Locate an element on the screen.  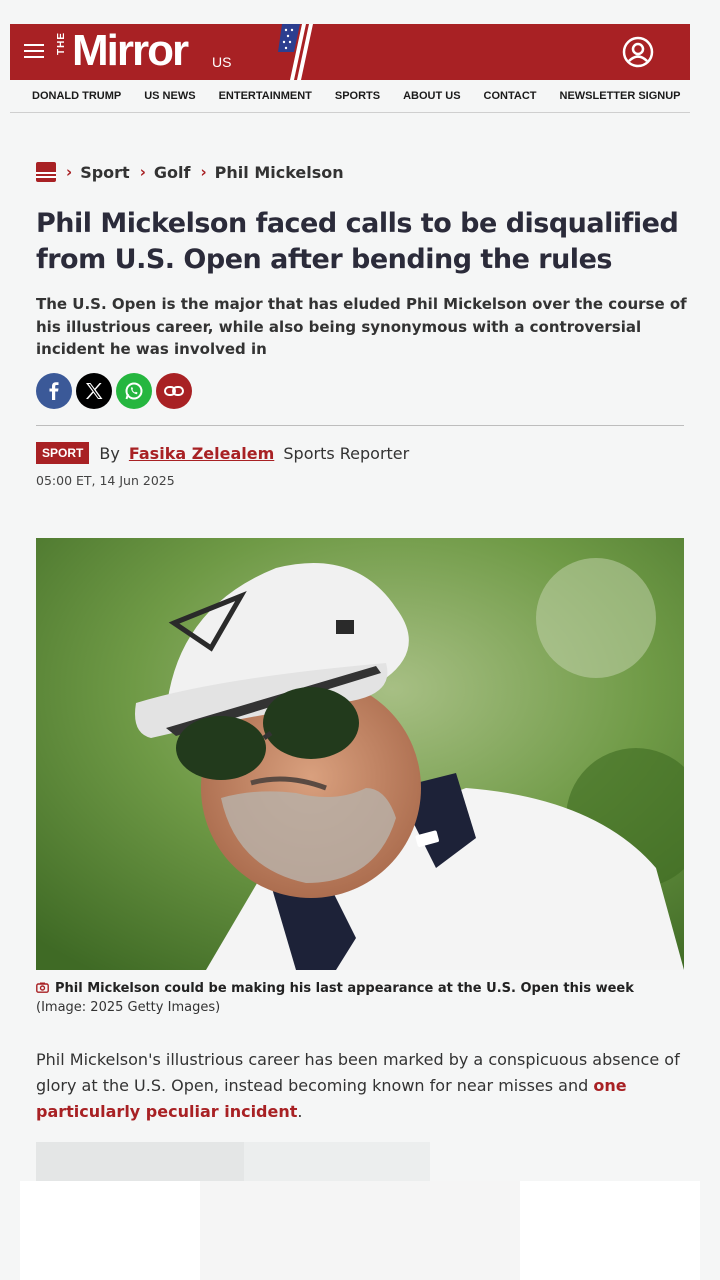
divider is located at coordinates (360, 425).